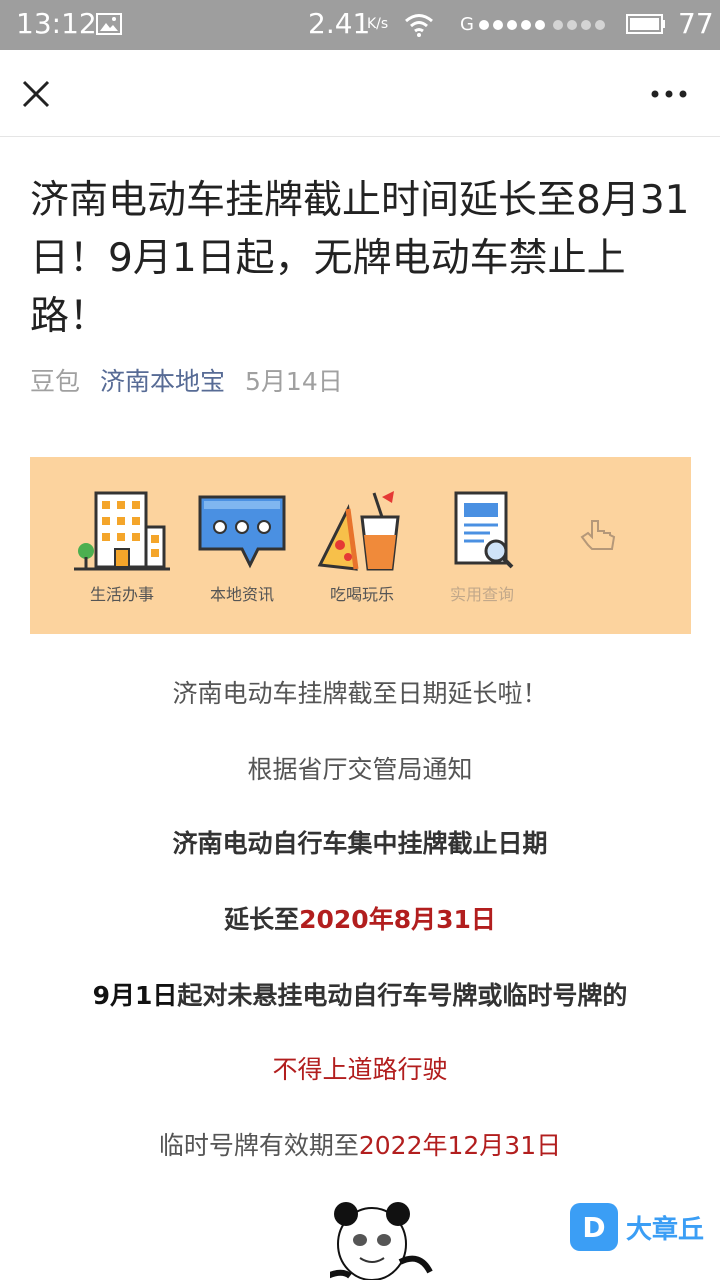  I want to click on wifi-icon, so click(419, 25).